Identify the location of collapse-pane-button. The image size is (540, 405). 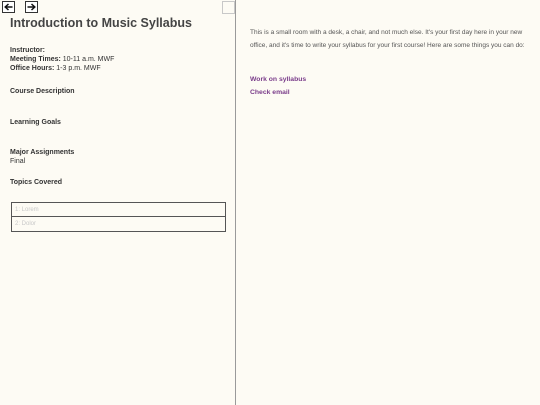
(228, 7).